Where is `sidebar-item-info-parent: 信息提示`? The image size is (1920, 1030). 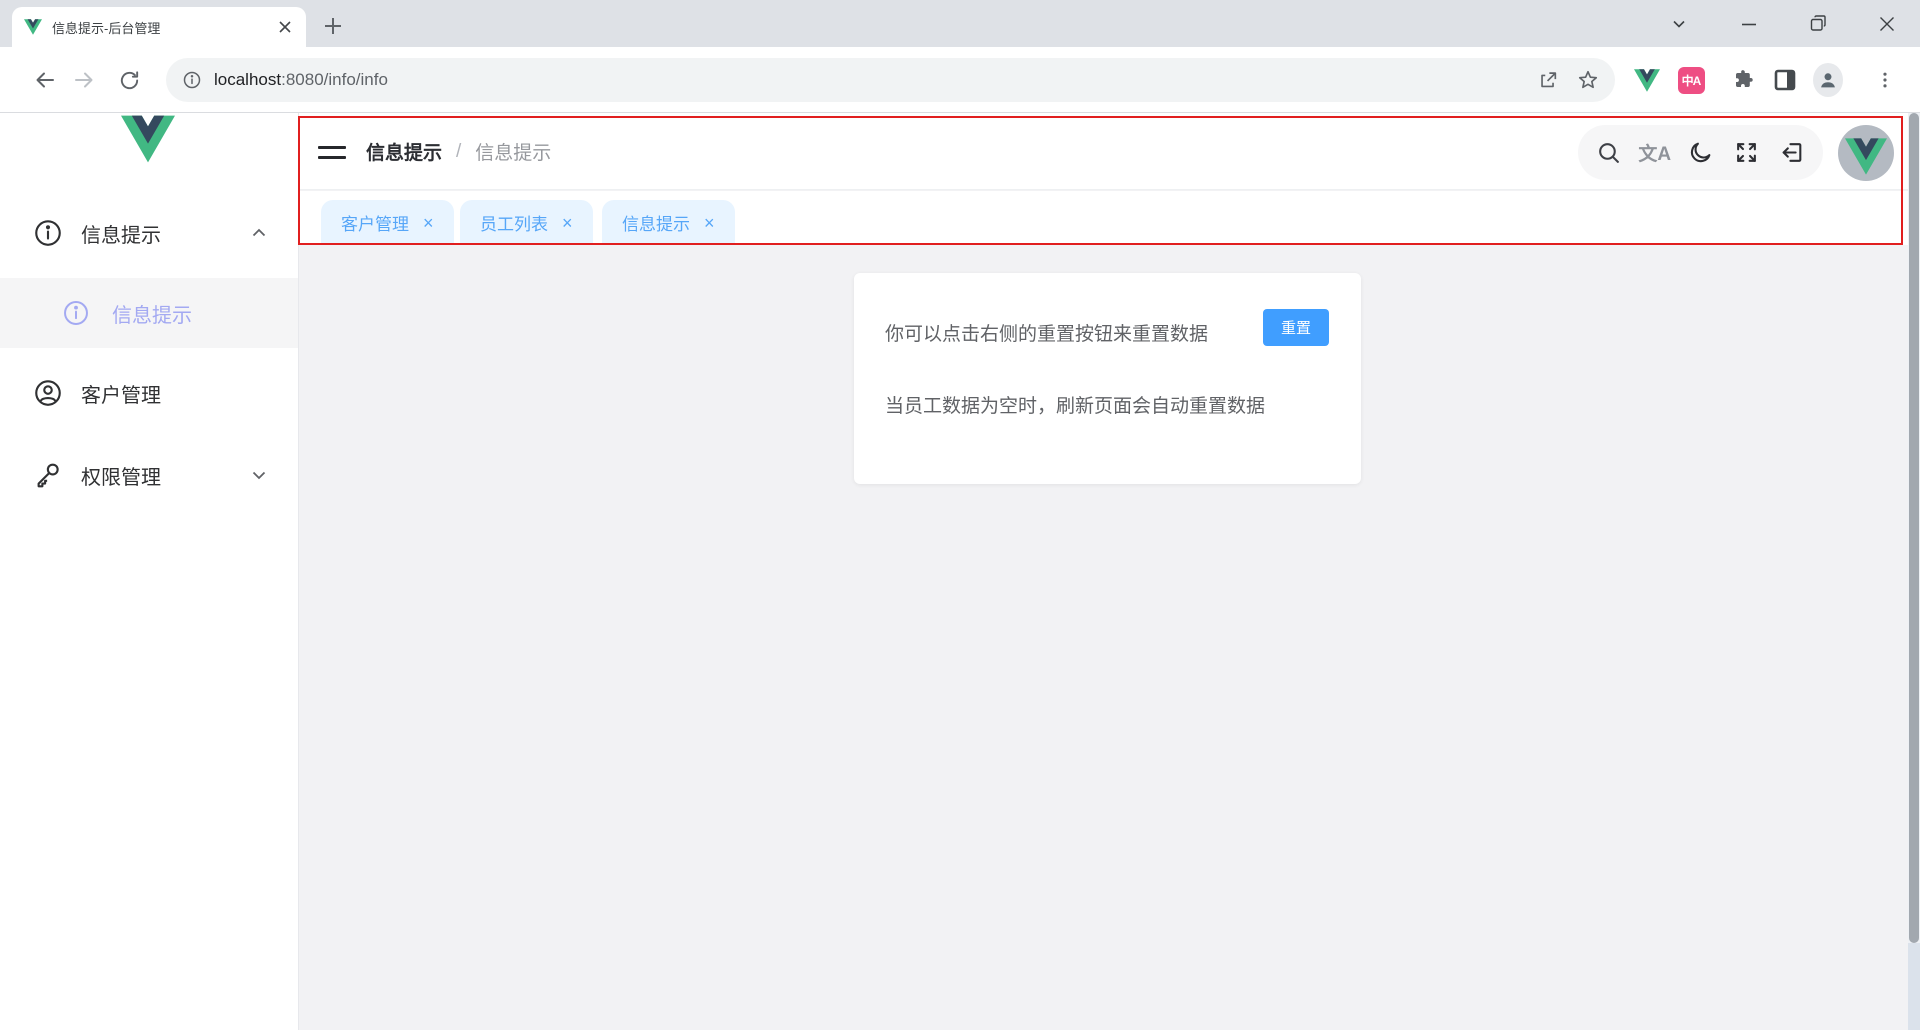
sidebar-item-info-parent: 信息提示 is located at coordinates (149, 233).